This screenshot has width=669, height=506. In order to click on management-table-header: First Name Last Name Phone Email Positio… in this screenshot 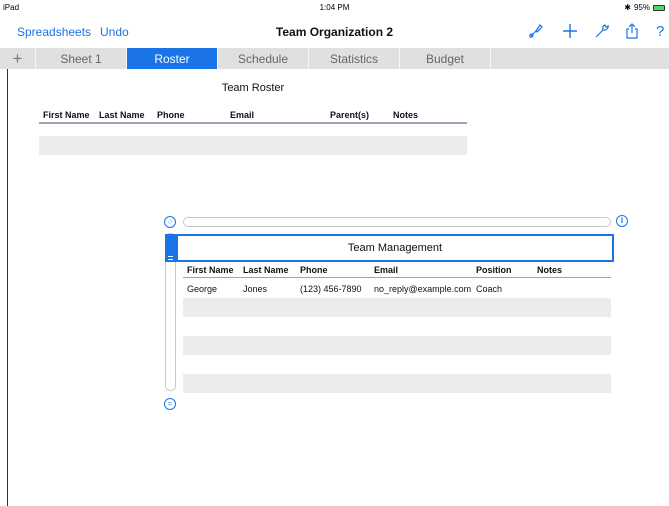, I will do `click(397, 270)`.